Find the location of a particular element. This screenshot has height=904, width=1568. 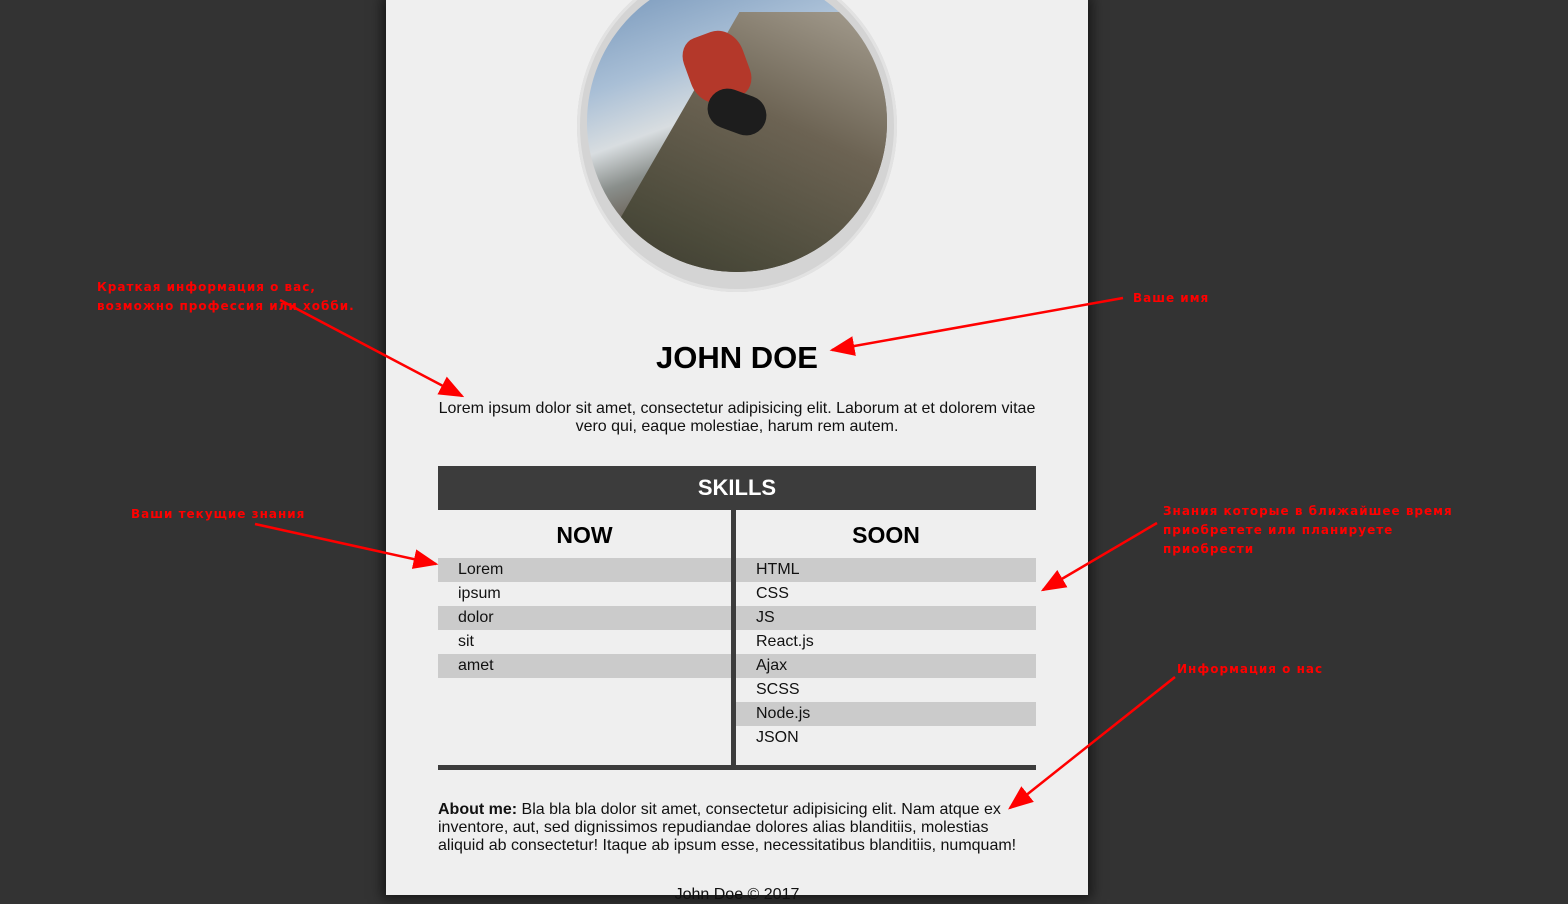

arrow-intro is located at coordinates (372, 348).